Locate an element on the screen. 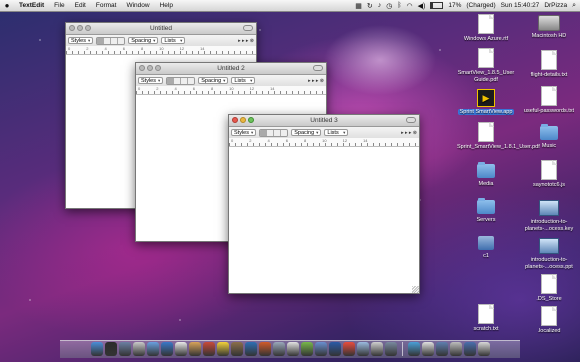  desktop-icon-localized: .localized is located at coordinates (549, 320).